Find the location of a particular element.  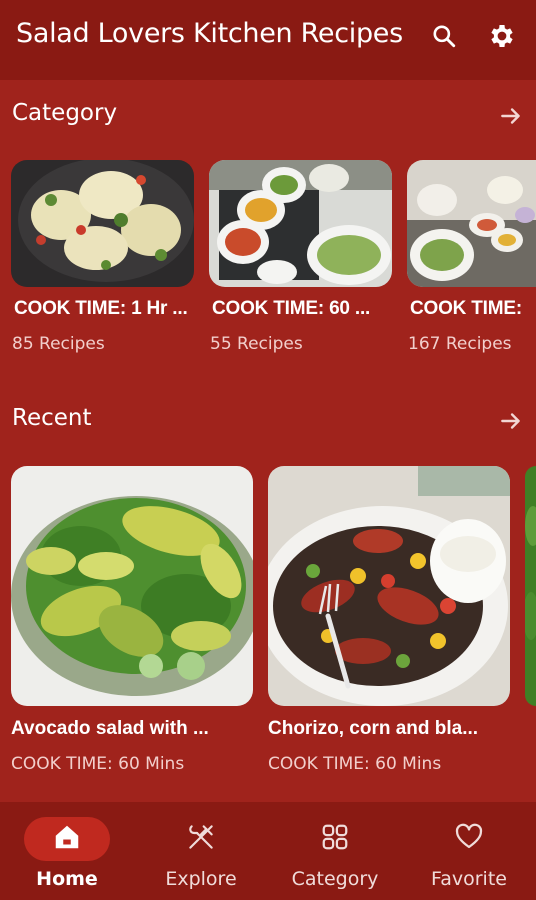

category-card: COOK TIME: 60 ... 55 Recipes is located at coordinates (300, 257).